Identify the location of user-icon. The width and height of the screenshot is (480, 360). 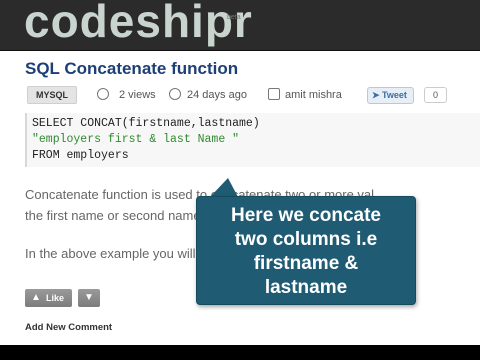
(274, 94).